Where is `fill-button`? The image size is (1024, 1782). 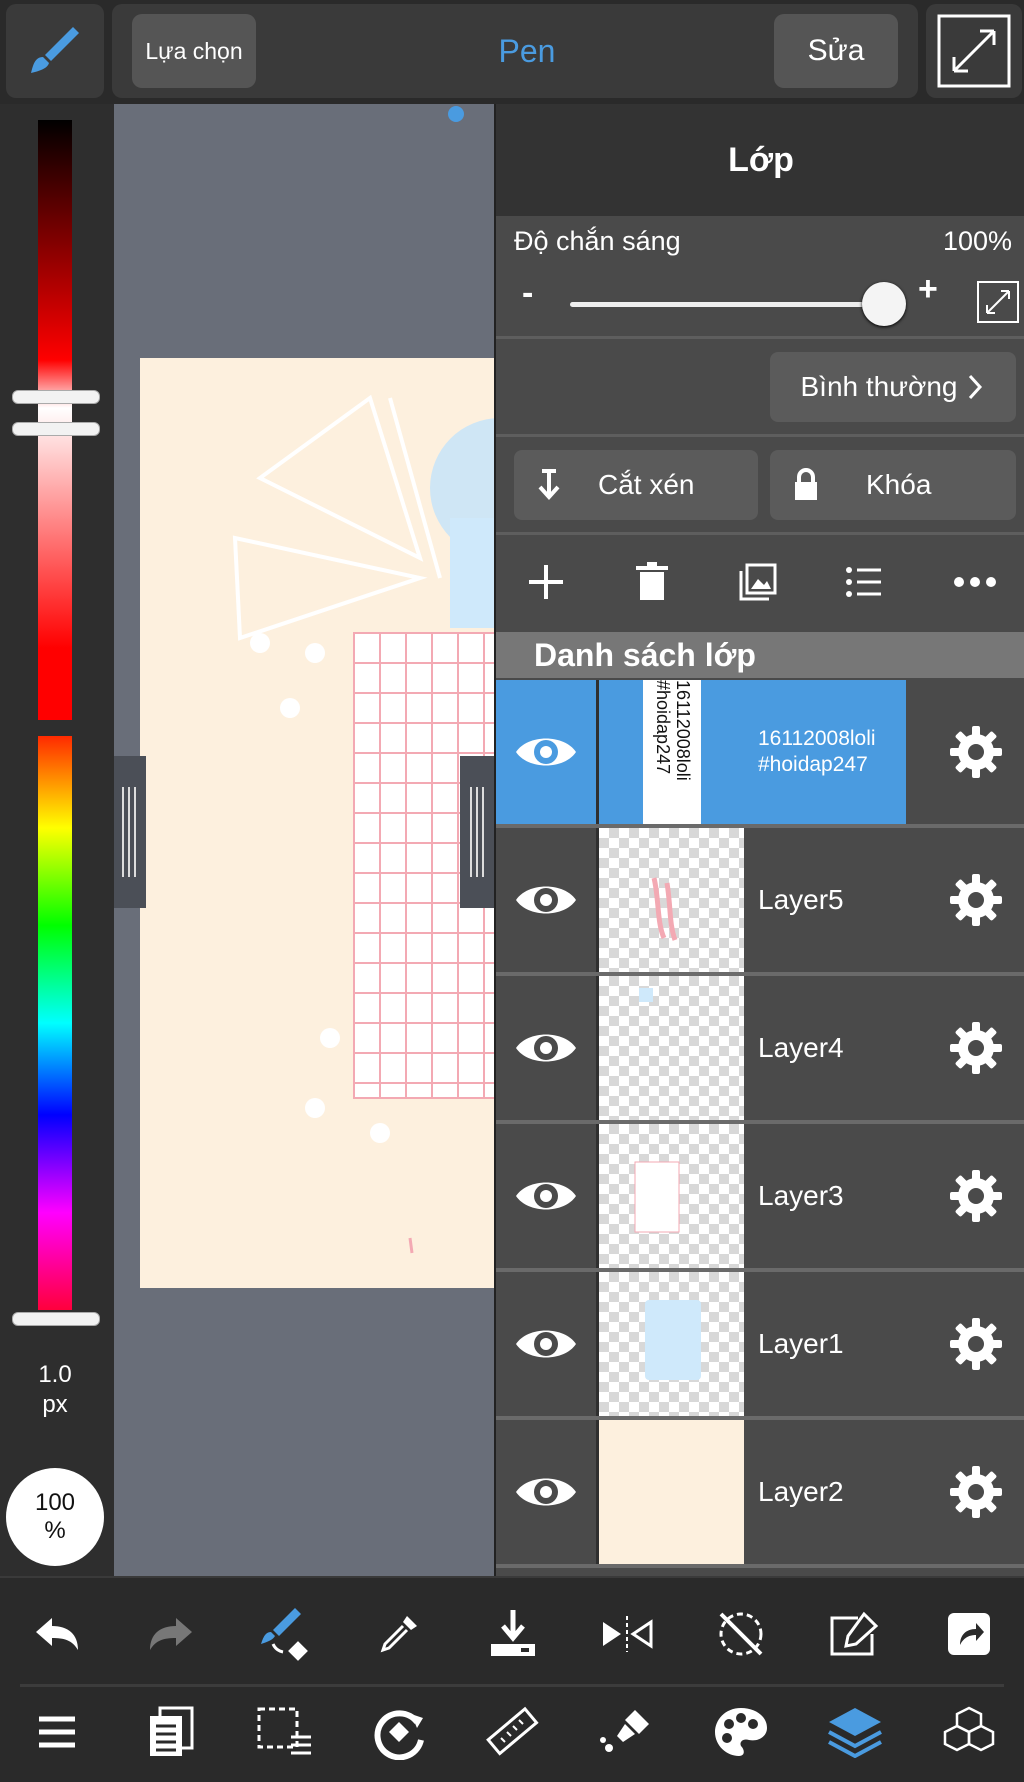 fill-button is located at coordinates (627, 1732).